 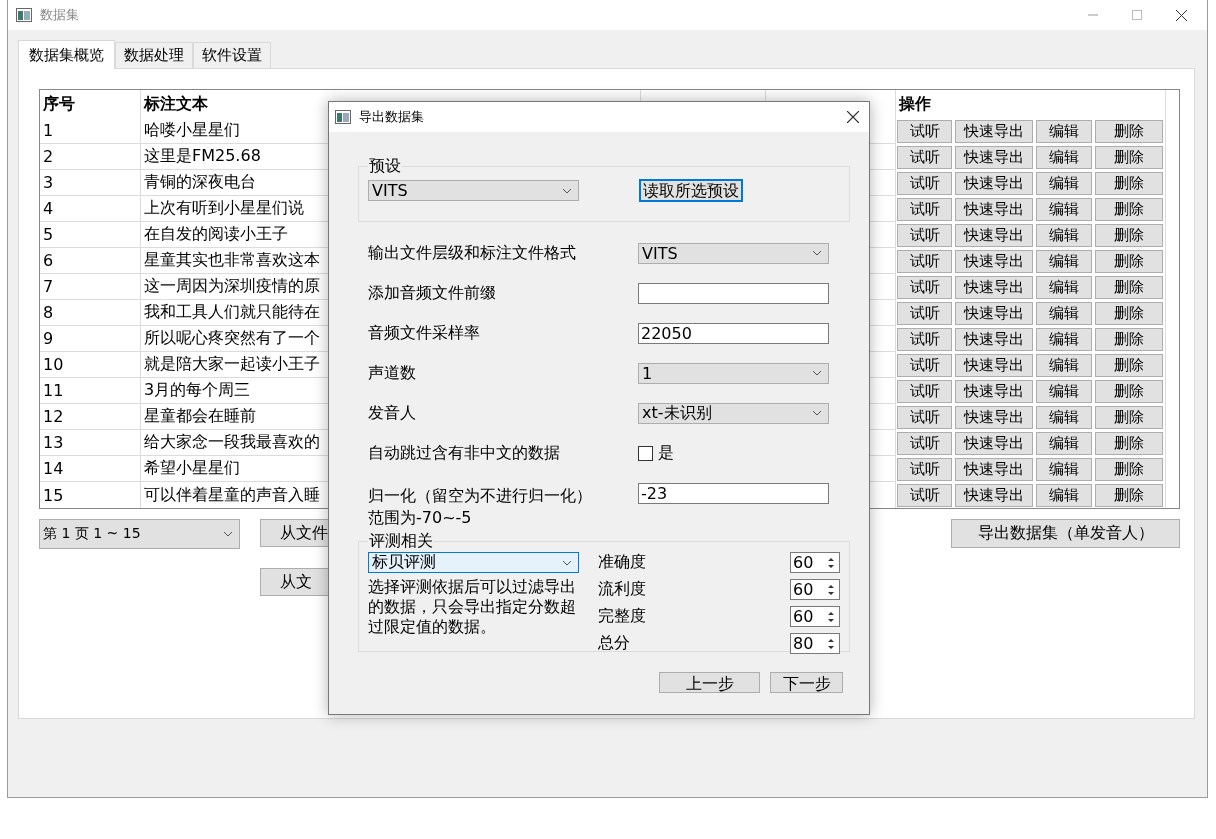 What do you see at coordinates (90, 209) in the screenshot?
I see `table-cell: 4` at bounding box center [90, 209].